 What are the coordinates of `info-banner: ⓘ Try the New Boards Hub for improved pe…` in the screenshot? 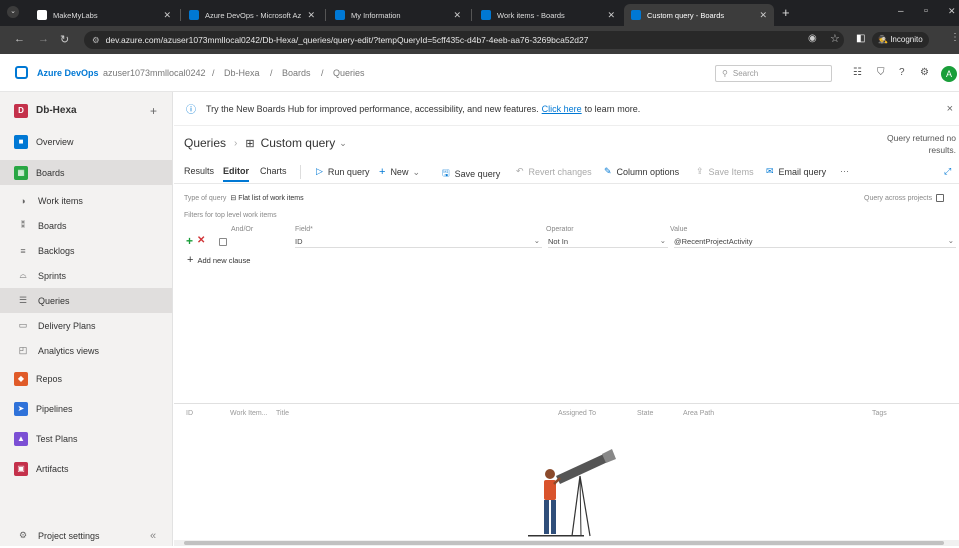 It's located at (566, 109).